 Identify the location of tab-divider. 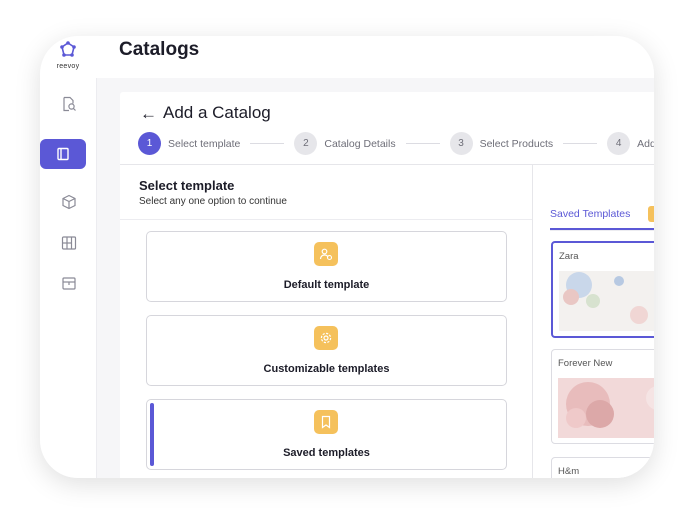
(602, 230).